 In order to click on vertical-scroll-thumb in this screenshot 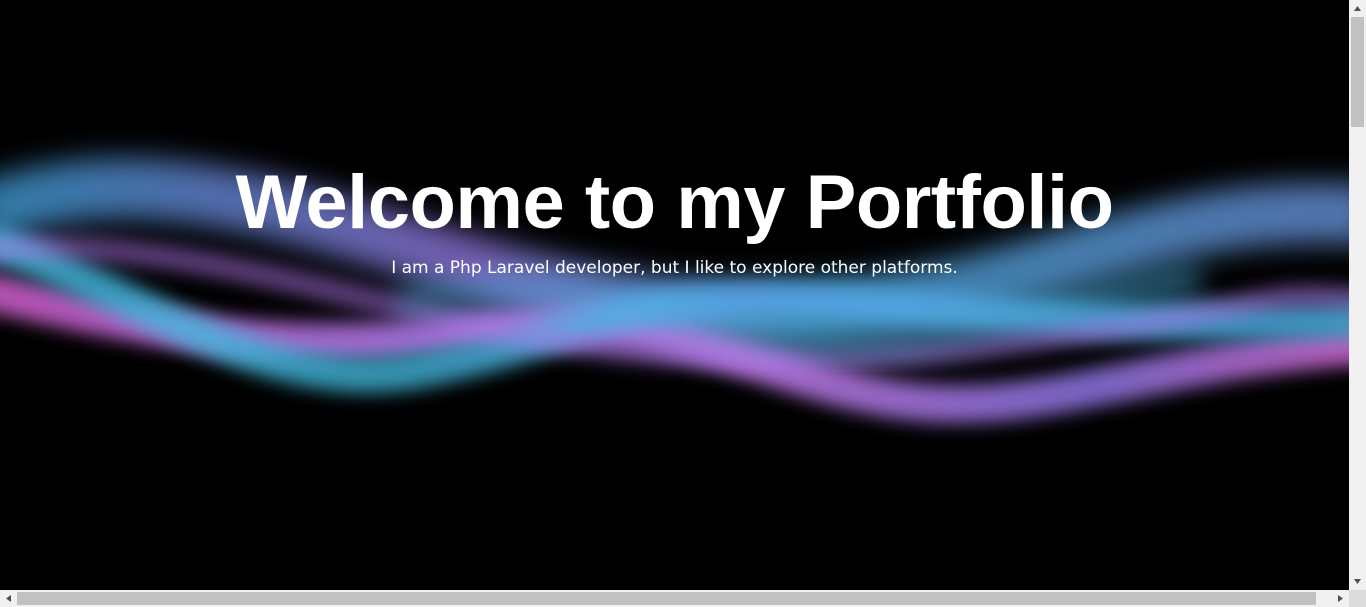, I will do `click(1357, 72)`.